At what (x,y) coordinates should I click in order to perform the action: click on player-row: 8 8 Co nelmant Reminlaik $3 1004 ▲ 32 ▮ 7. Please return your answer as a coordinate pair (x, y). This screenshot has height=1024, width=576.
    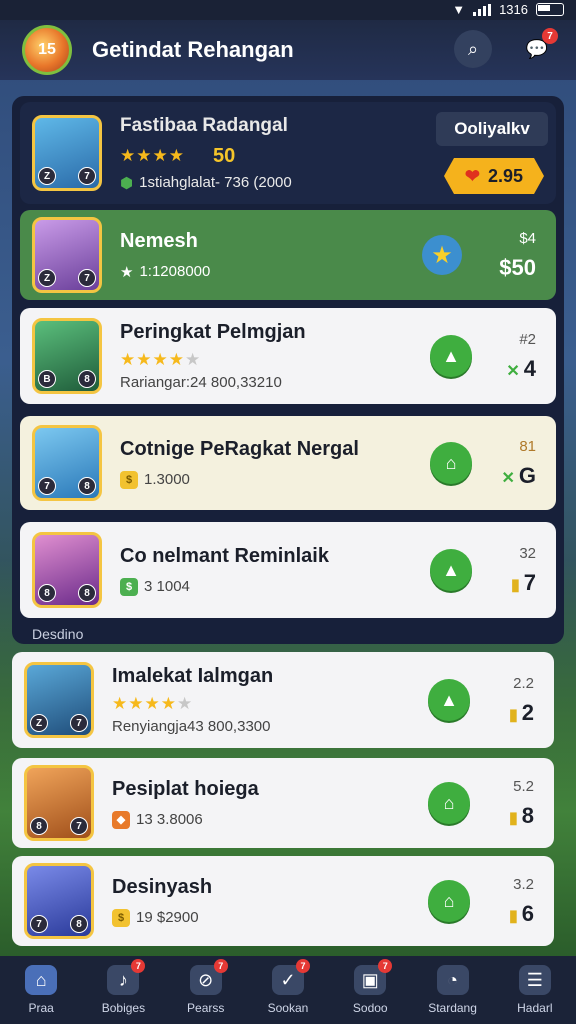
    Looking at the image, I should click on (288, 570).